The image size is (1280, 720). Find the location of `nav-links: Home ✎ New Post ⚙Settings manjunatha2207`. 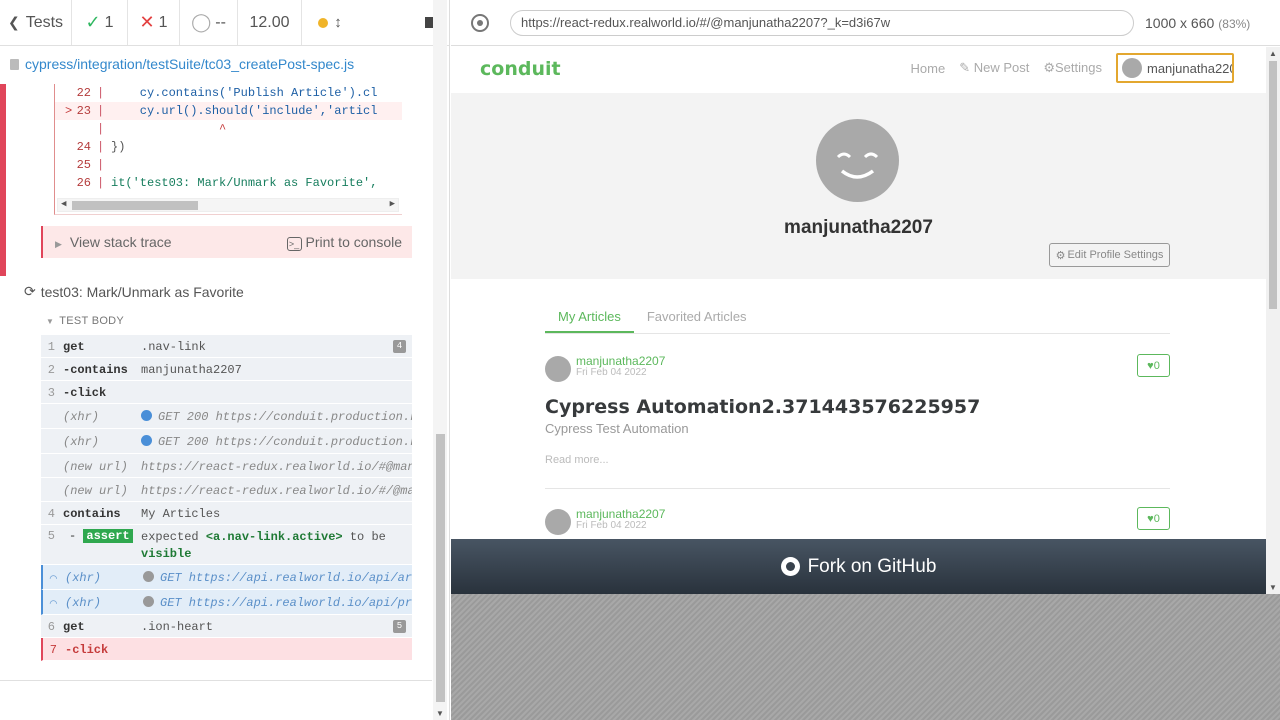

nav-links: Home ✎ New Post ⚙Settings manjunatha2207 is located at coordinates (1065, 68).